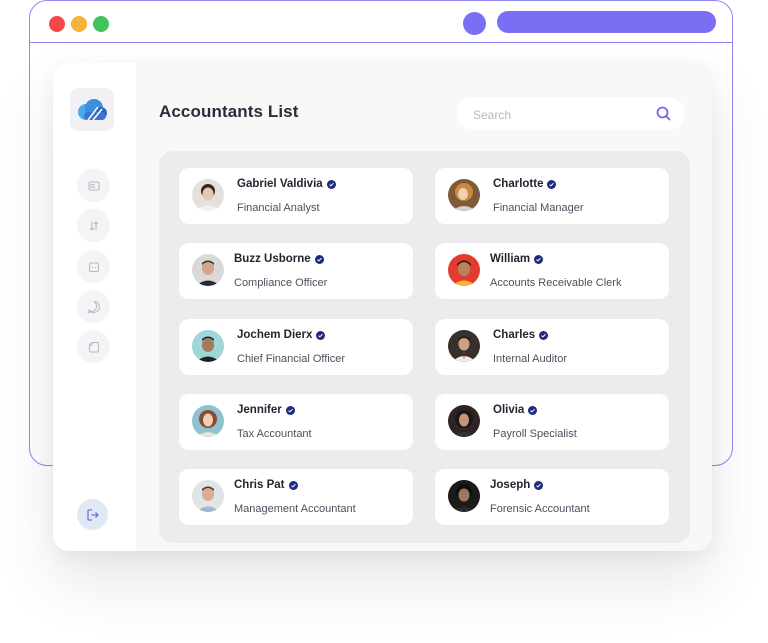 The image size is (768, 643). I want to click on document-icon, so click(93, 347).